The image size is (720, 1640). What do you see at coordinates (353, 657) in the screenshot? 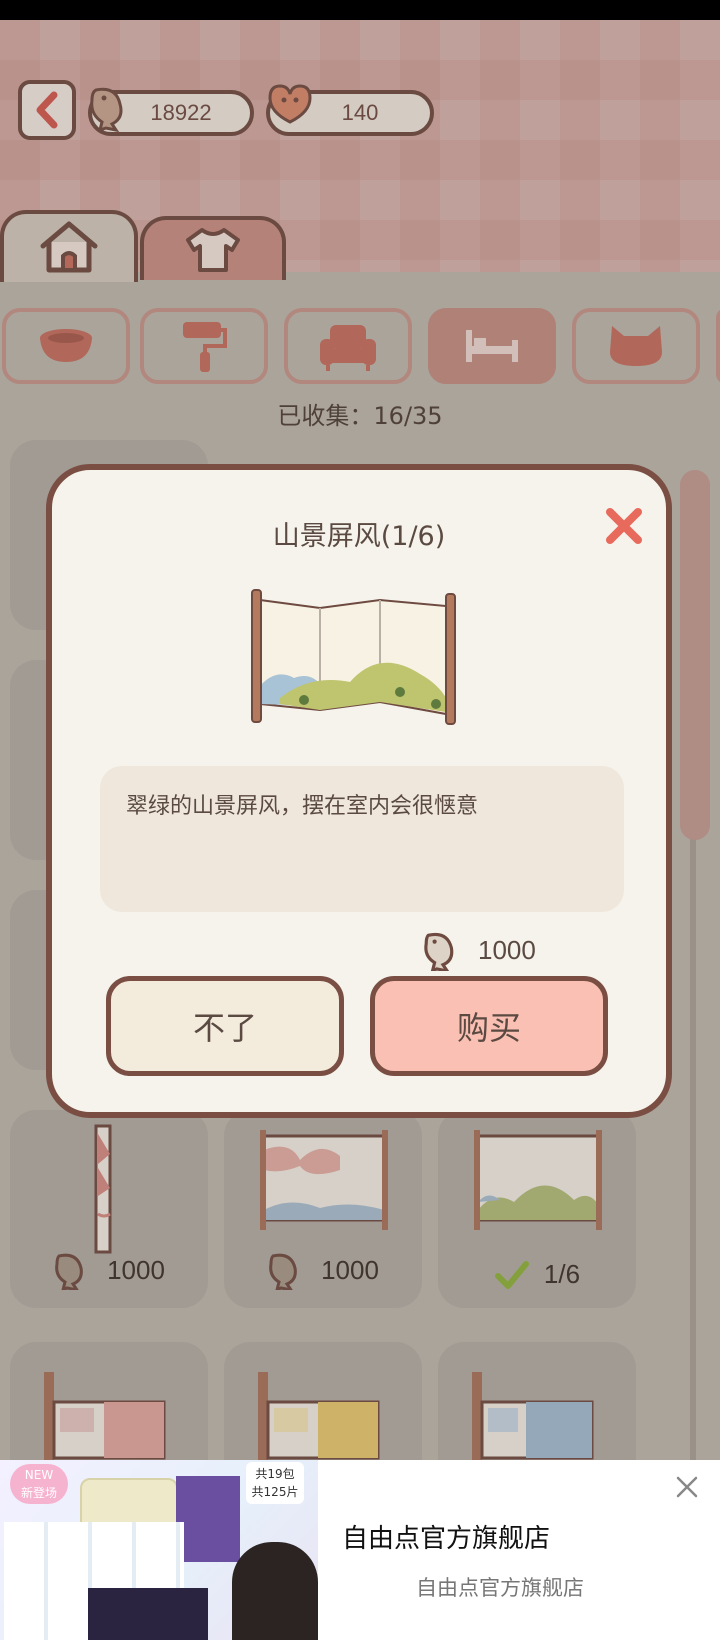
I see `mountain-screen-image` at bounding box center [353, 657].